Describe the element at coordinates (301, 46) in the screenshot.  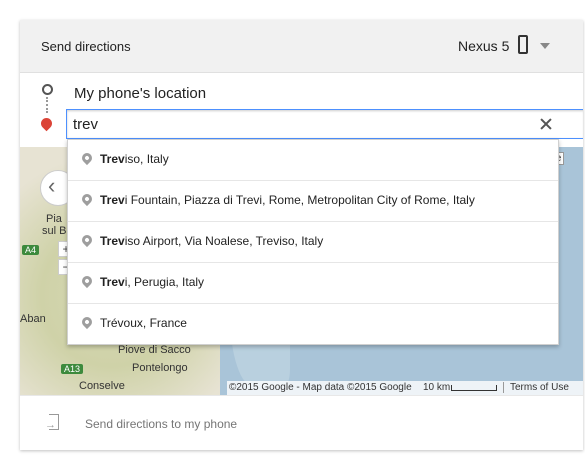
I see `dialog-header: Send directions Nexus 5` at that location.